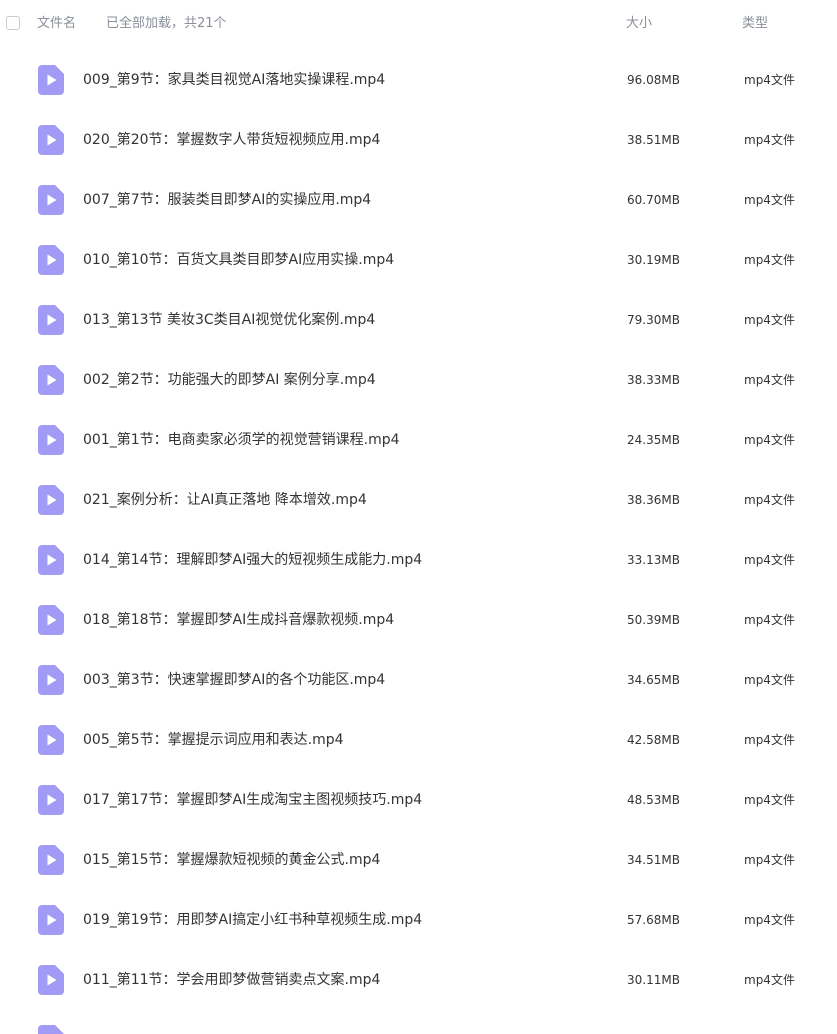 The height and width of the screenshot is (1034, 837). I want to click on file-name: 018_第18节：掌握即梦AI生成抖音爆款视频.mp4, so click(238, 620).